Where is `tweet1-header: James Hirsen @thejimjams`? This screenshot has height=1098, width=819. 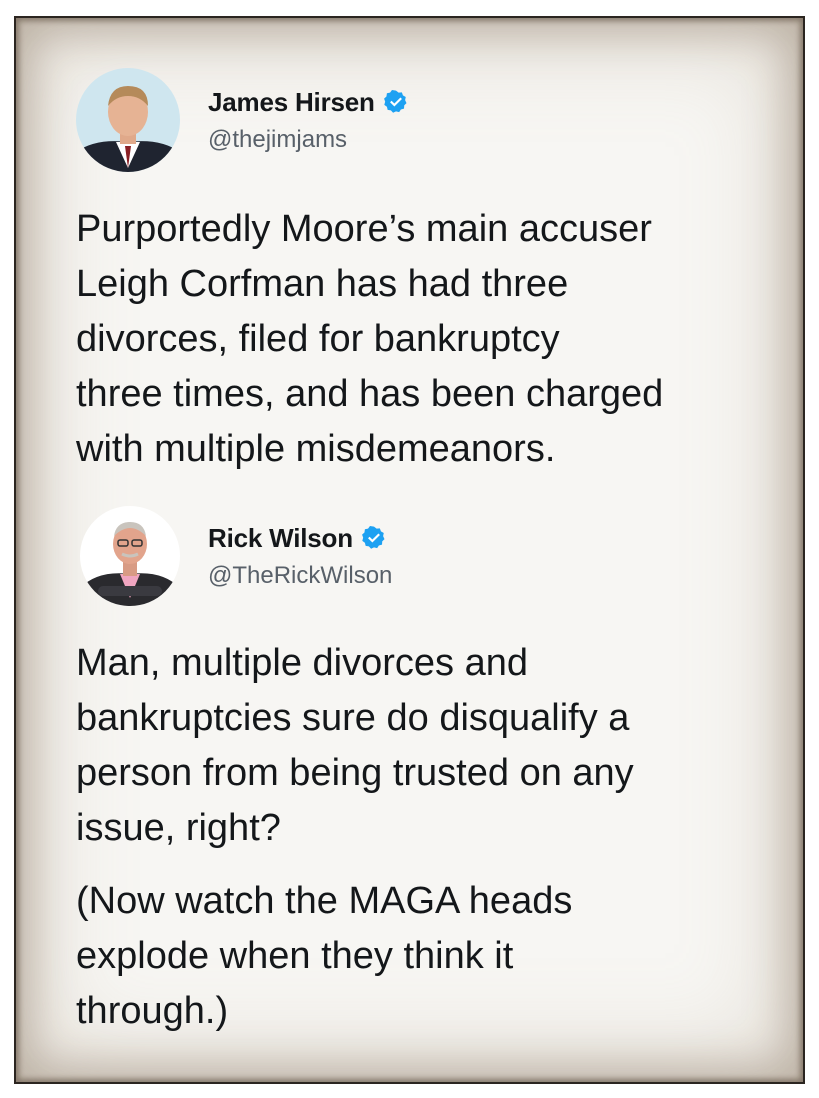 tweet1-header: James Hirsen @thejimjams is located at coordinates (242, 120).